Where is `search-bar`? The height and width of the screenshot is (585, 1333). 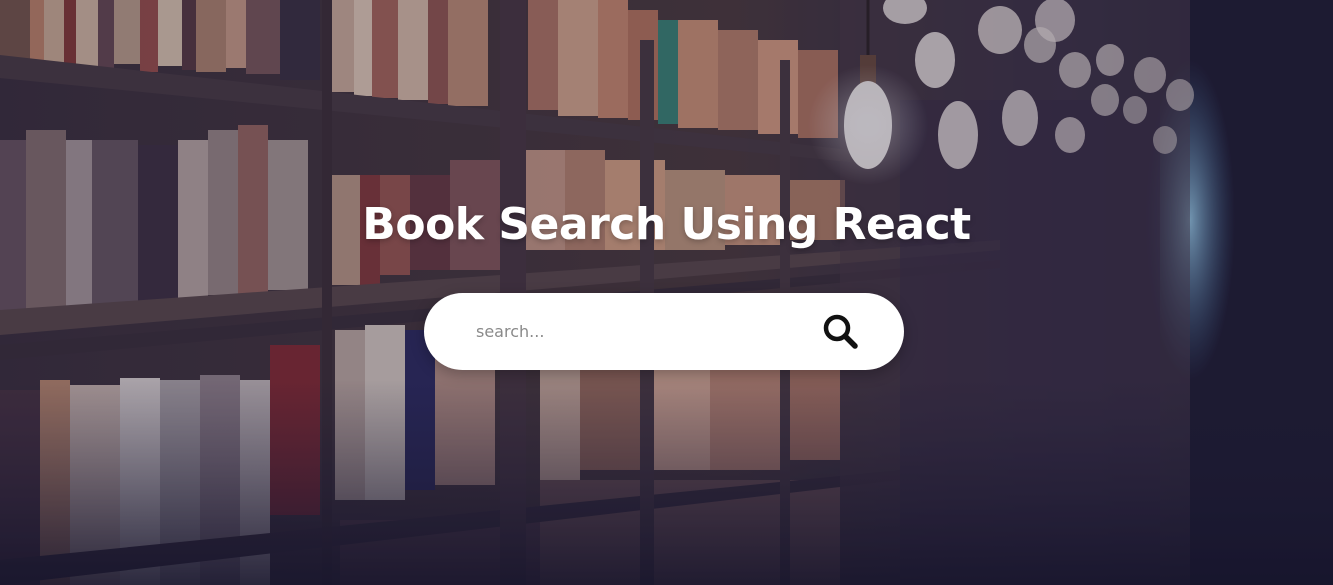 search-bar is located at coordinates (664, 331).